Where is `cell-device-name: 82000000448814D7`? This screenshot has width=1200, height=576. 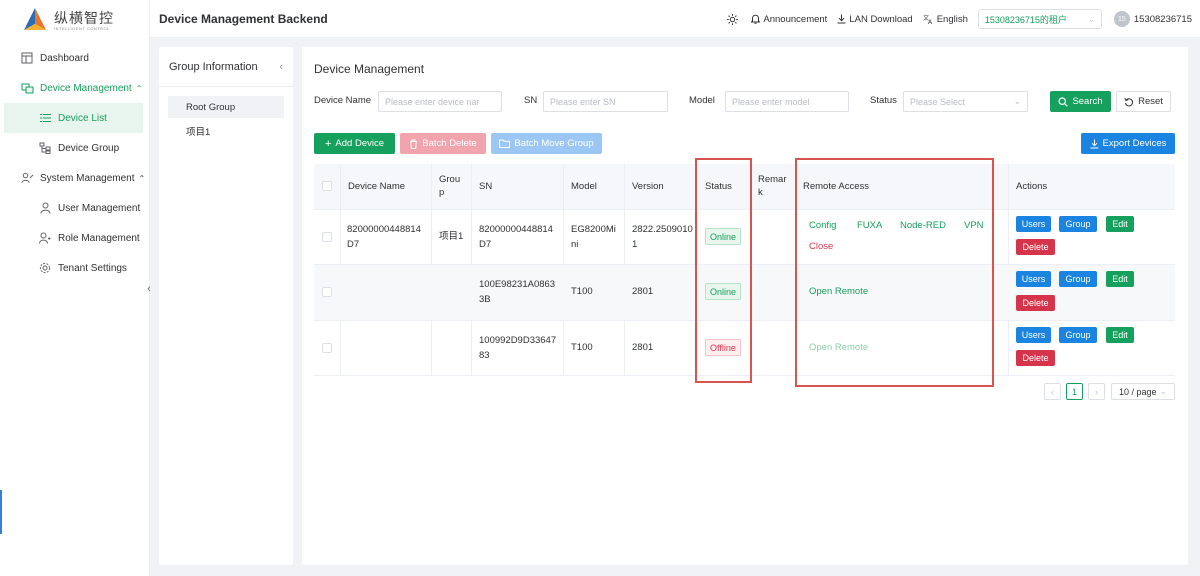
cell-device-name: 82000000448814D7 is located at coordinates (384, 237).